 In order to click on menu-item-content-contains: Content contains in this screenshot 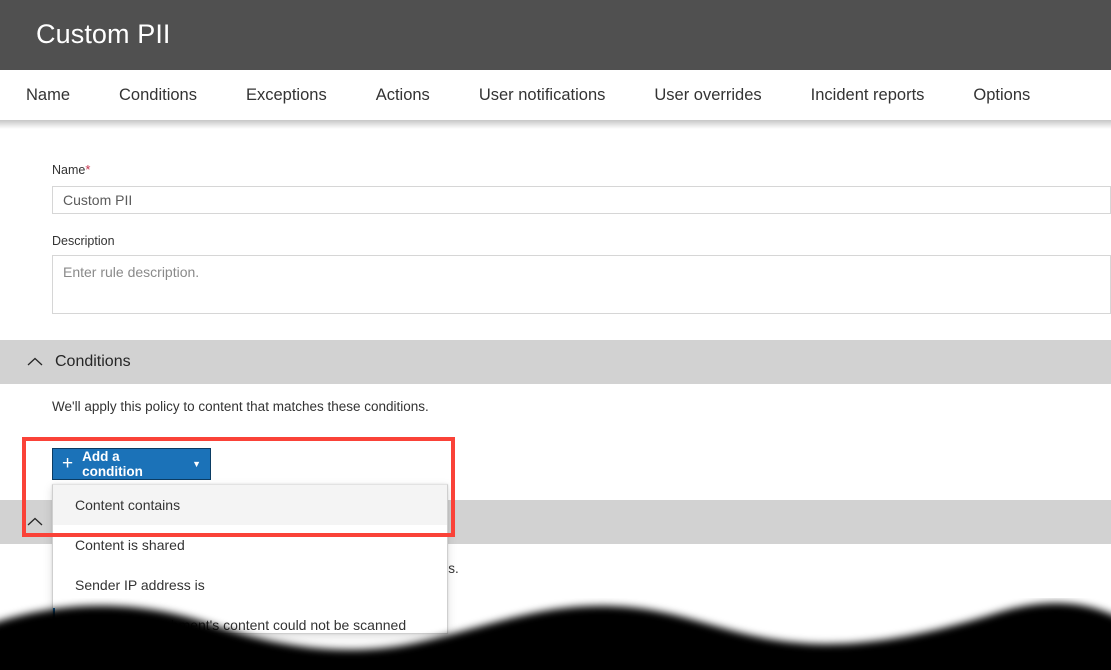, I will do `click(250, 505)`.